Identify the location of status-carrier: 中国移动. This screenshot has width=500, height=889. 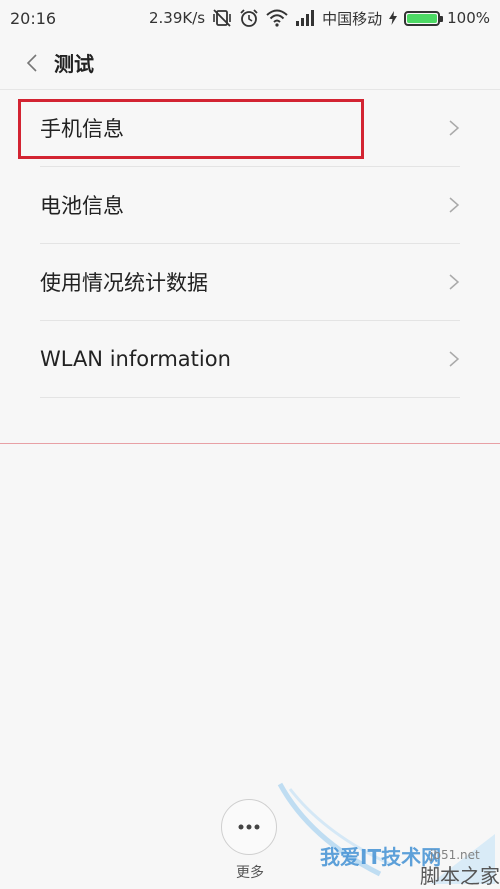
(352, 18).